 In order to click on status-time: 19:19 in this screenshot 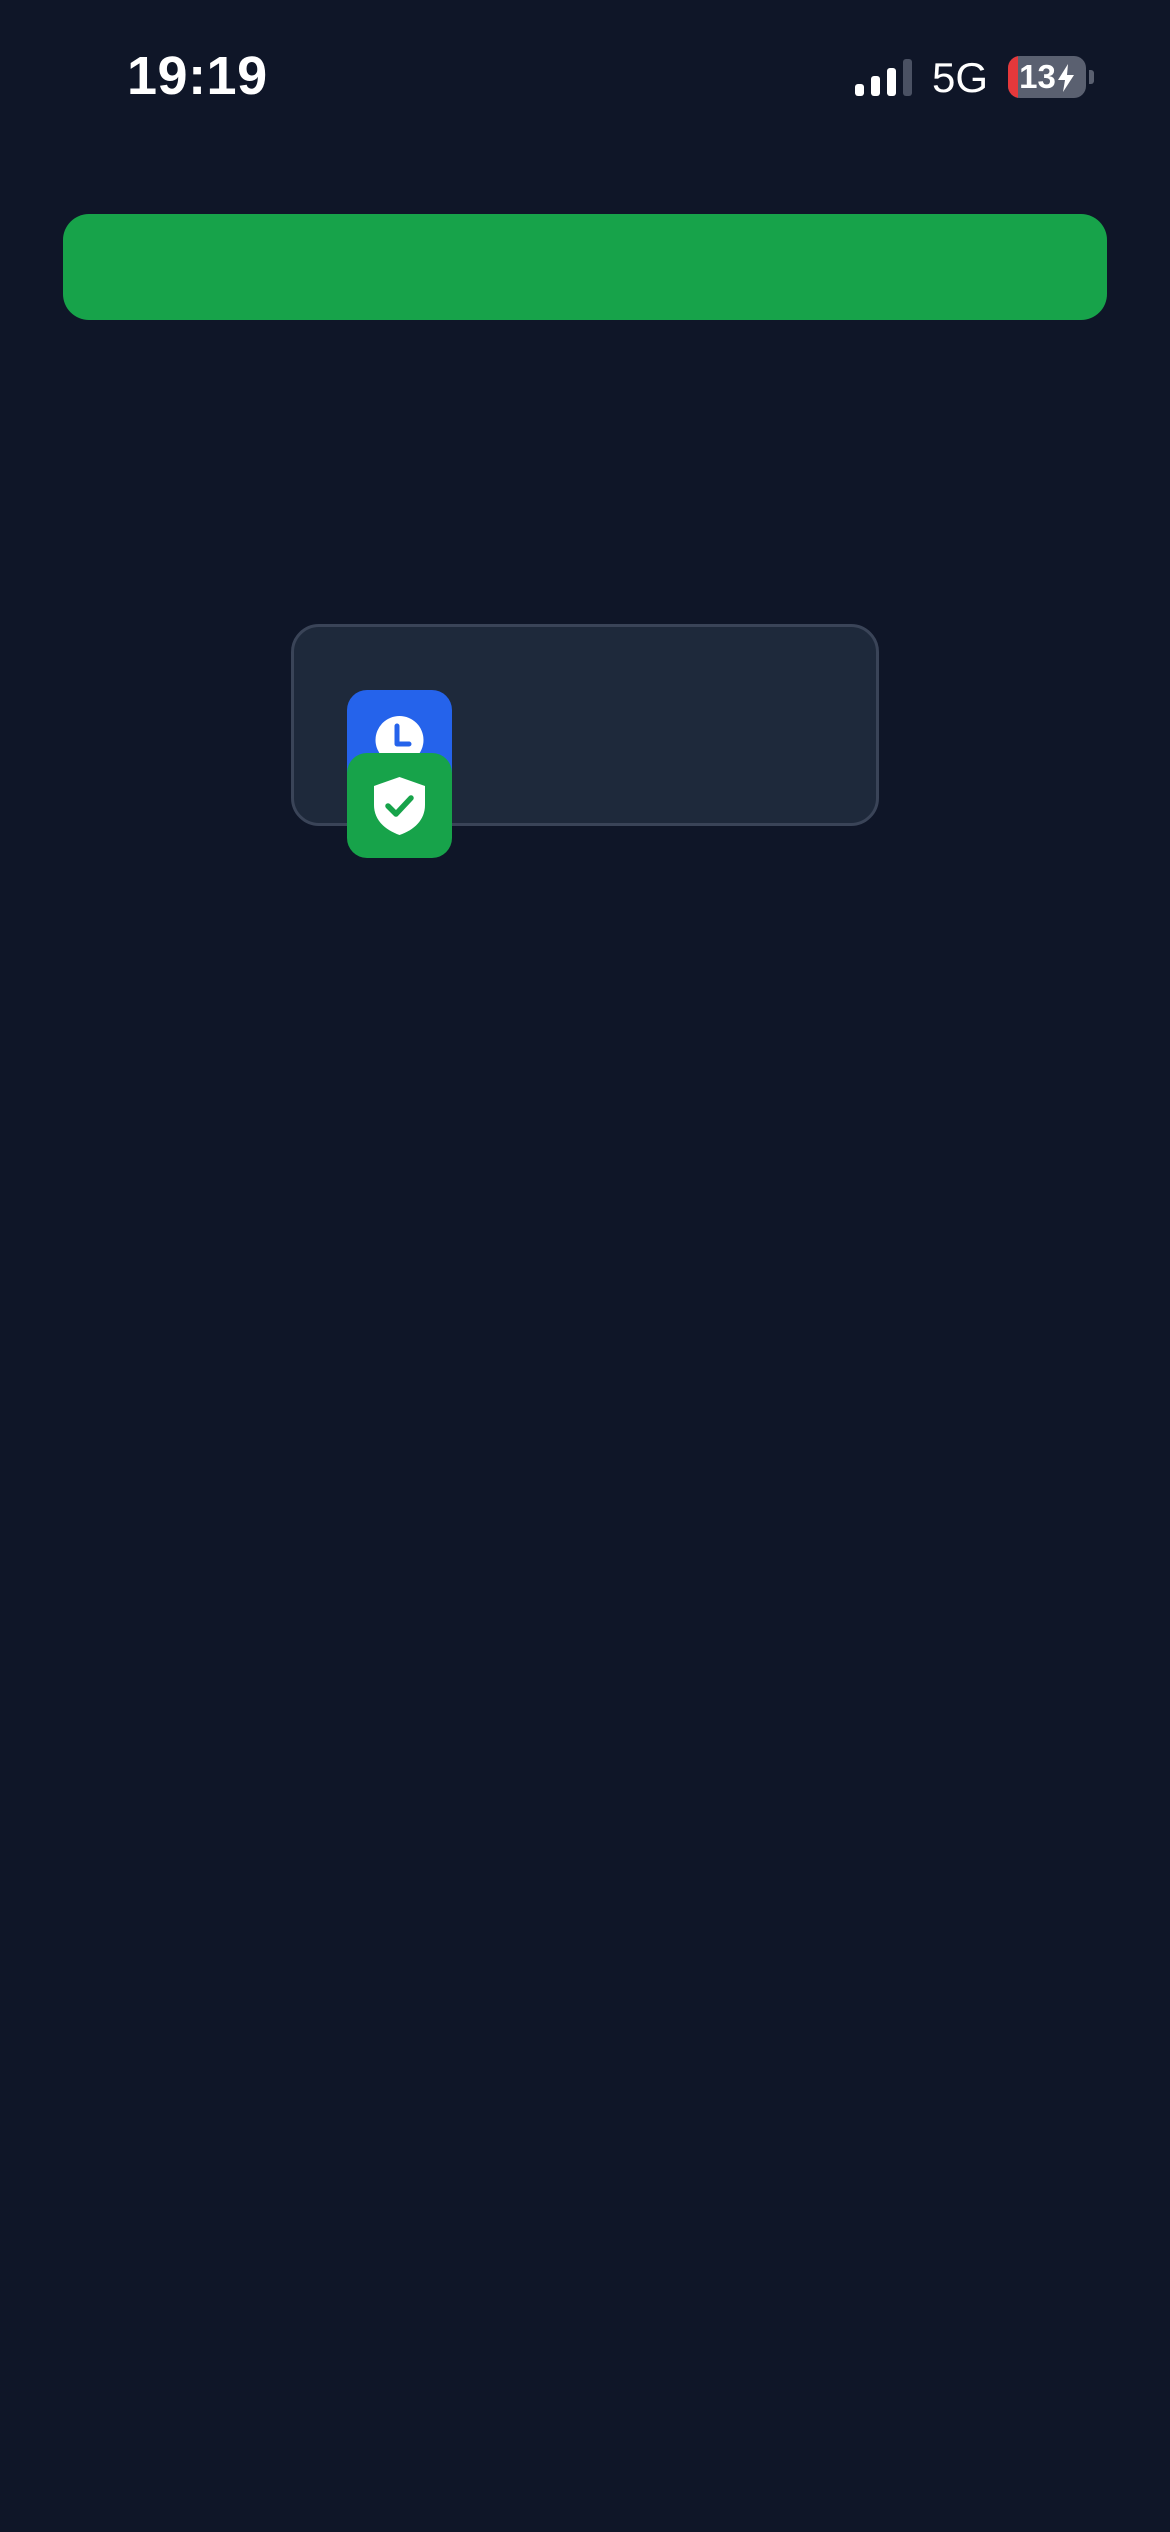, I will do `click(197, 76)`.